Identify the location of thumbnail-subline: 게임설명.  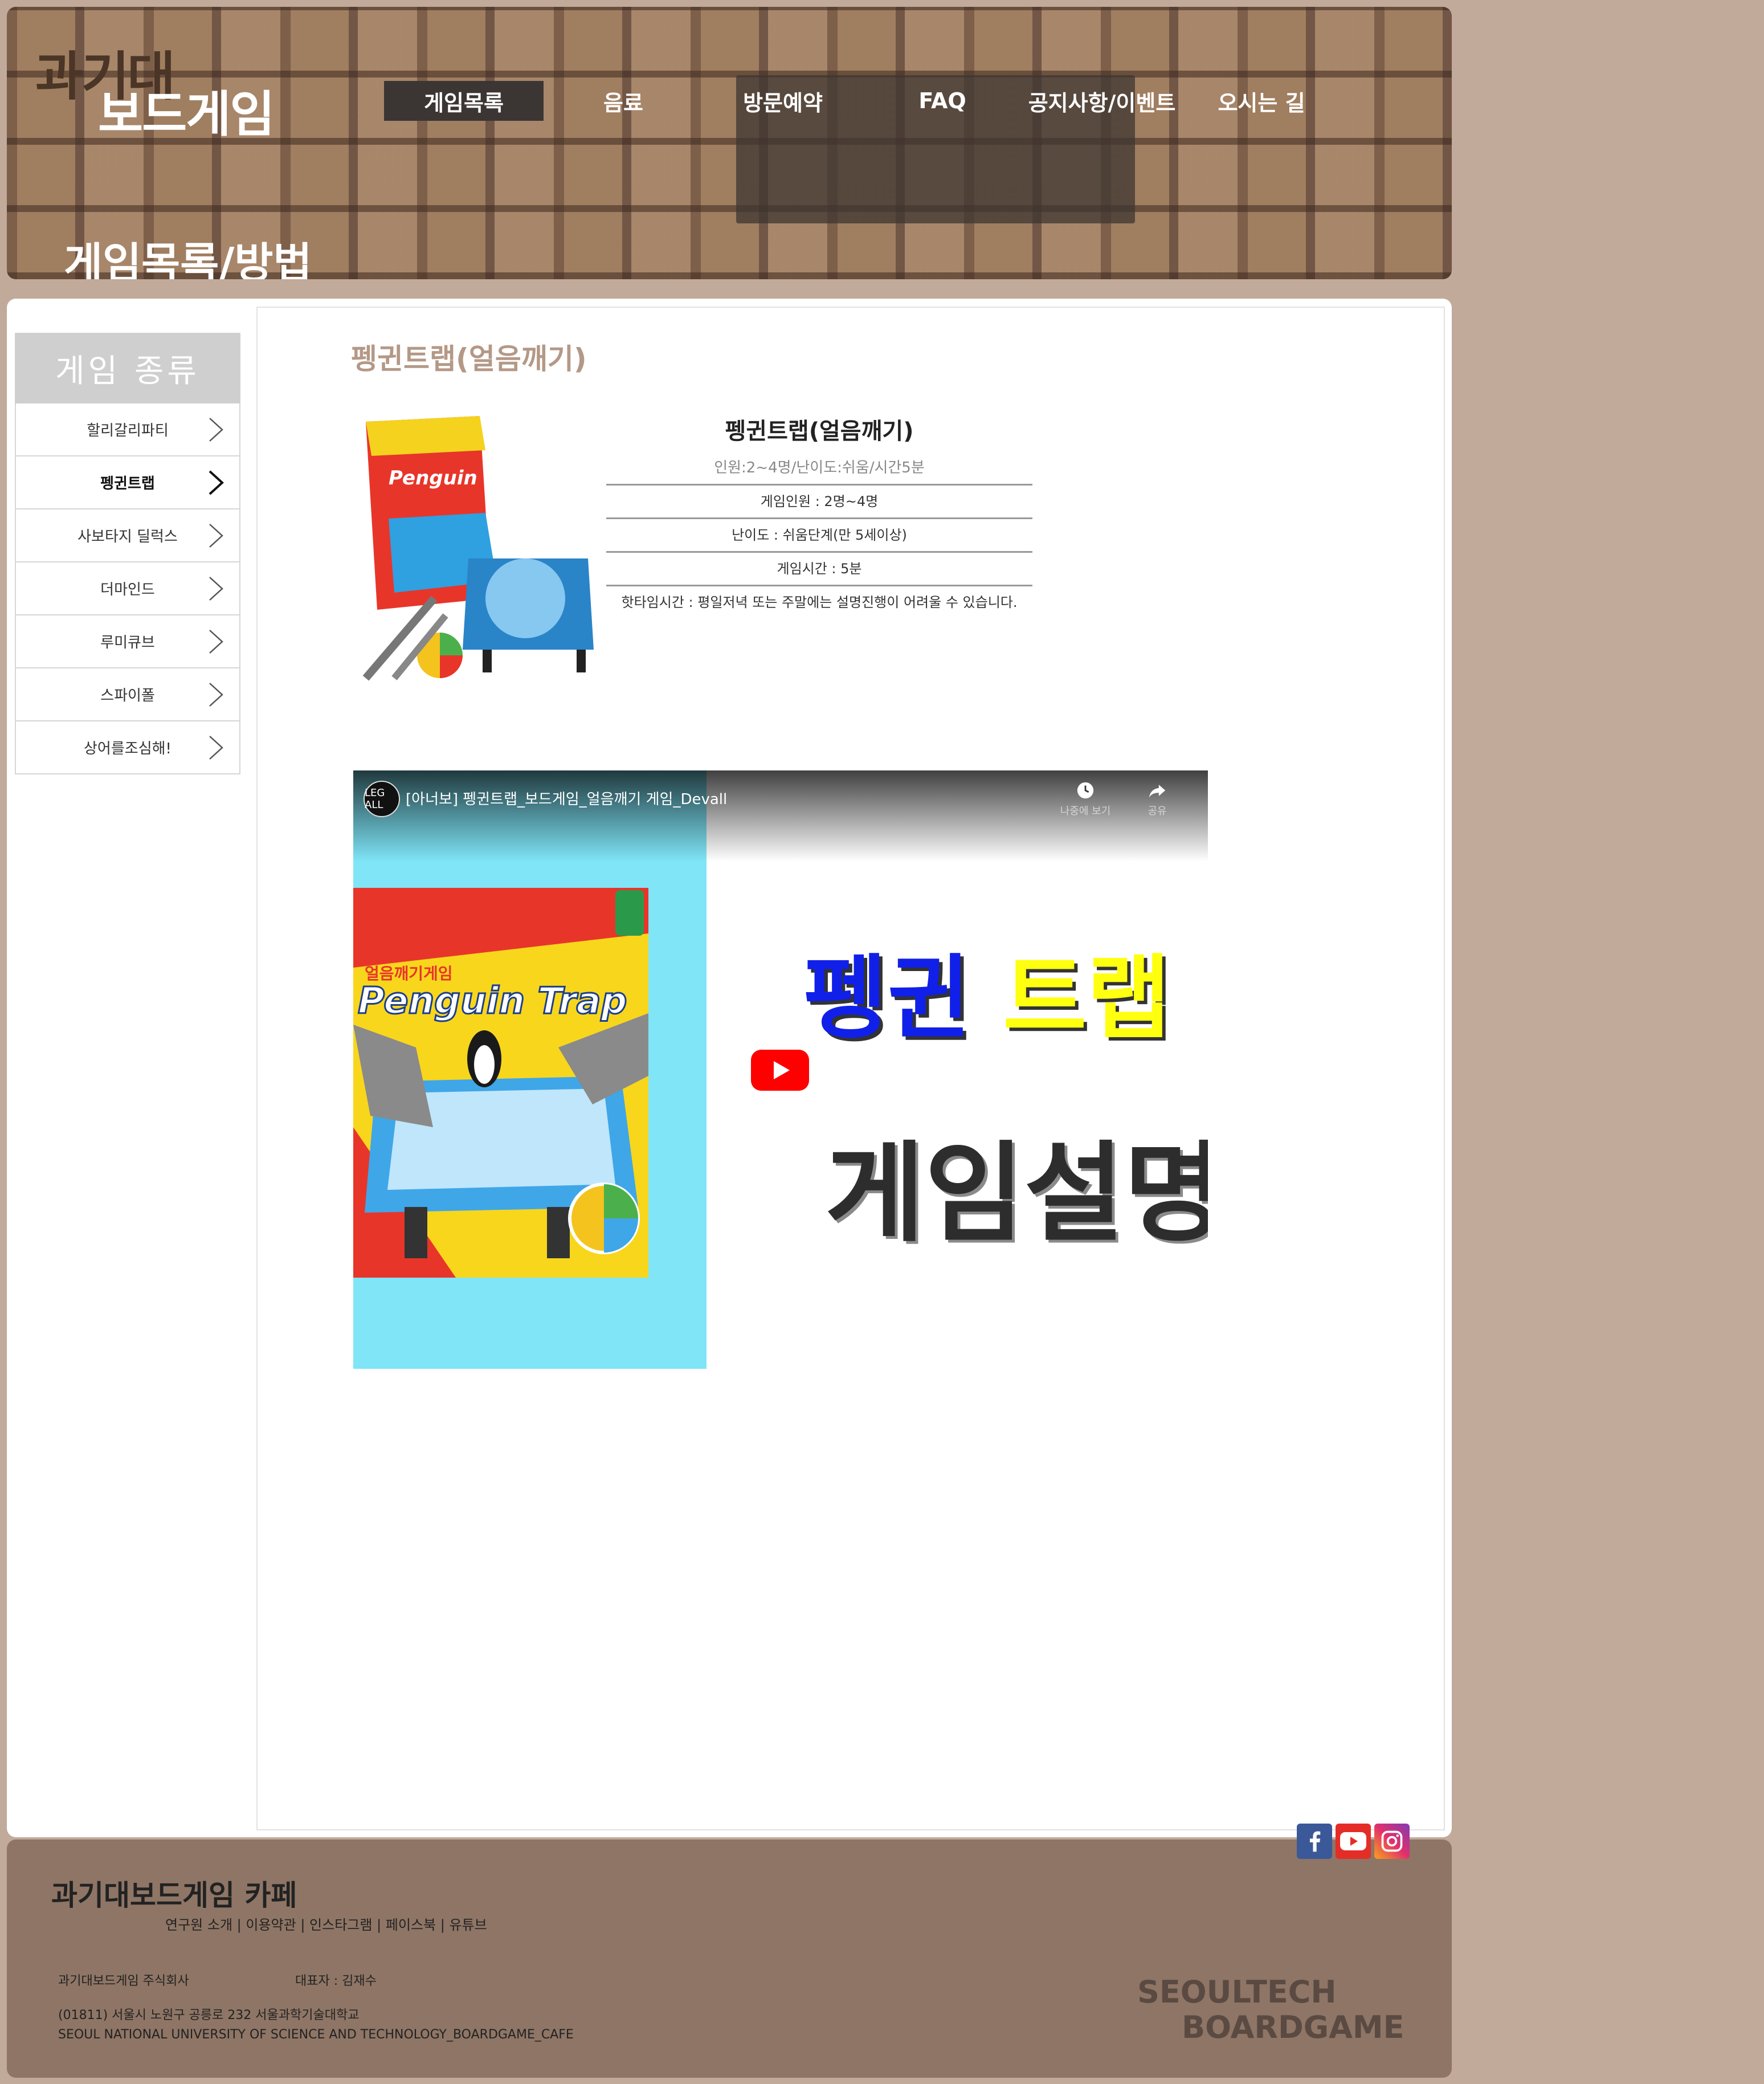
(1016, 1194).